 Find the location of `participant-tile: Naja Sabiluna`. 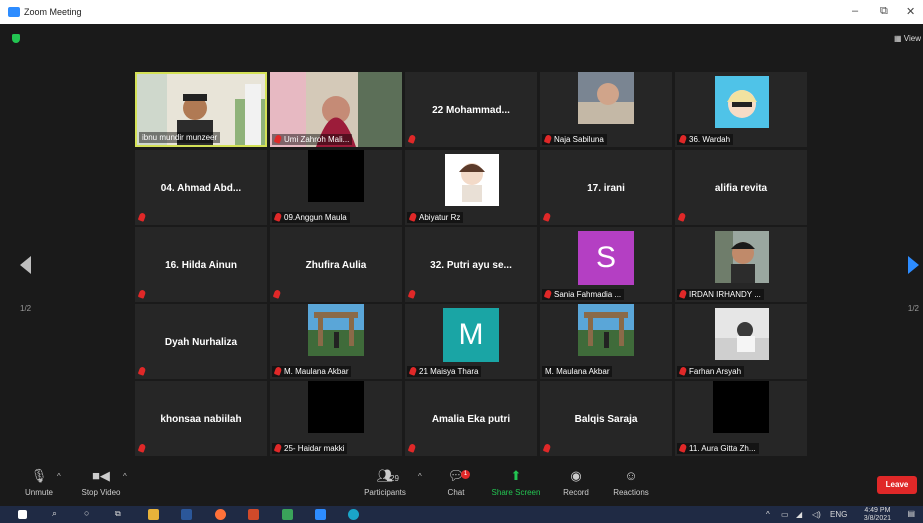

participant-tile: Naja Sabiluna is located at coordinates (606, 109).